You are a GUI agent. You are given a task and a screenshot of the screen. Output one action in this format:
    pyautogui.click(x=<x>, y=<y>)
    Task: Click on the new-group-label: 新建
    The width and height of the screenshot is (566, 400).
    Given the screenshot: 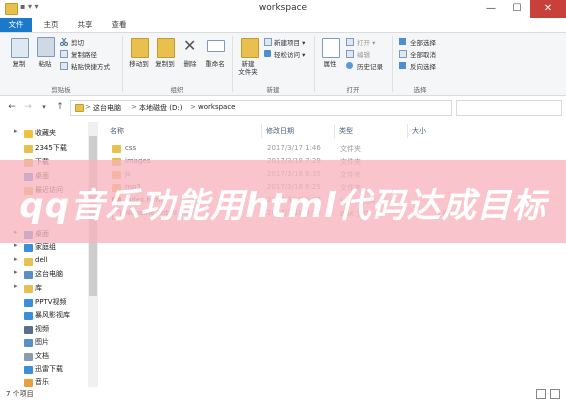 What is the action you would take?
    pyautogui.click(x=273, y=90)
    